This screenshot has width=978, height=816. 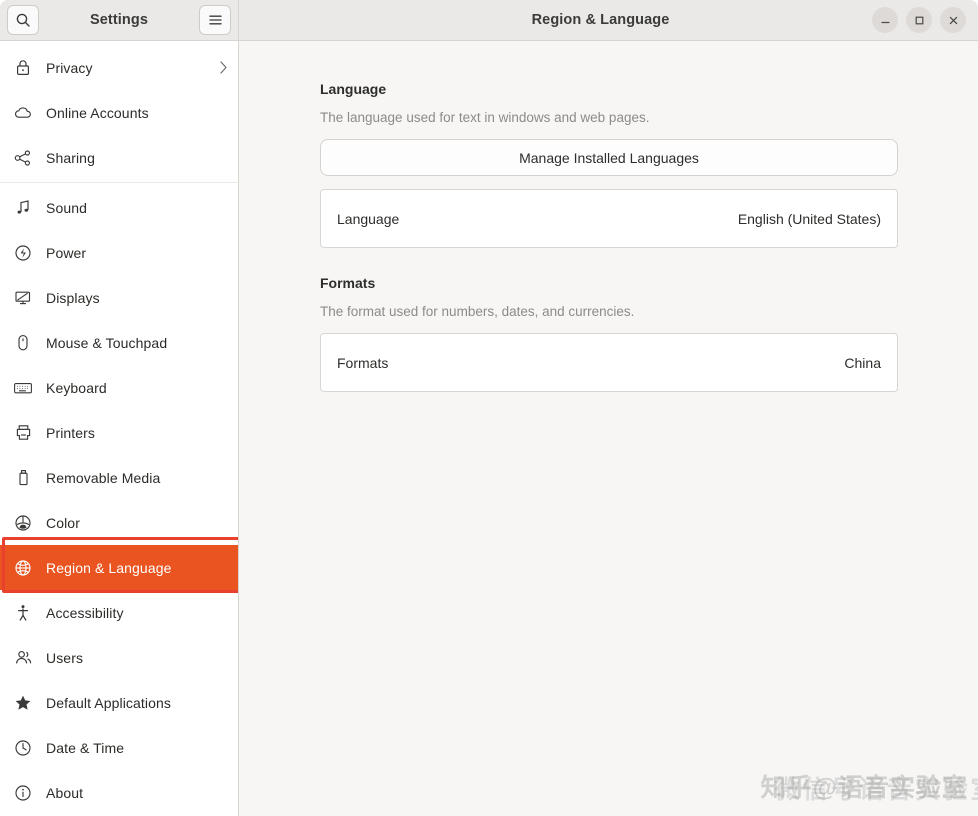 I want to click on search-button, so click(x=23, y=20).